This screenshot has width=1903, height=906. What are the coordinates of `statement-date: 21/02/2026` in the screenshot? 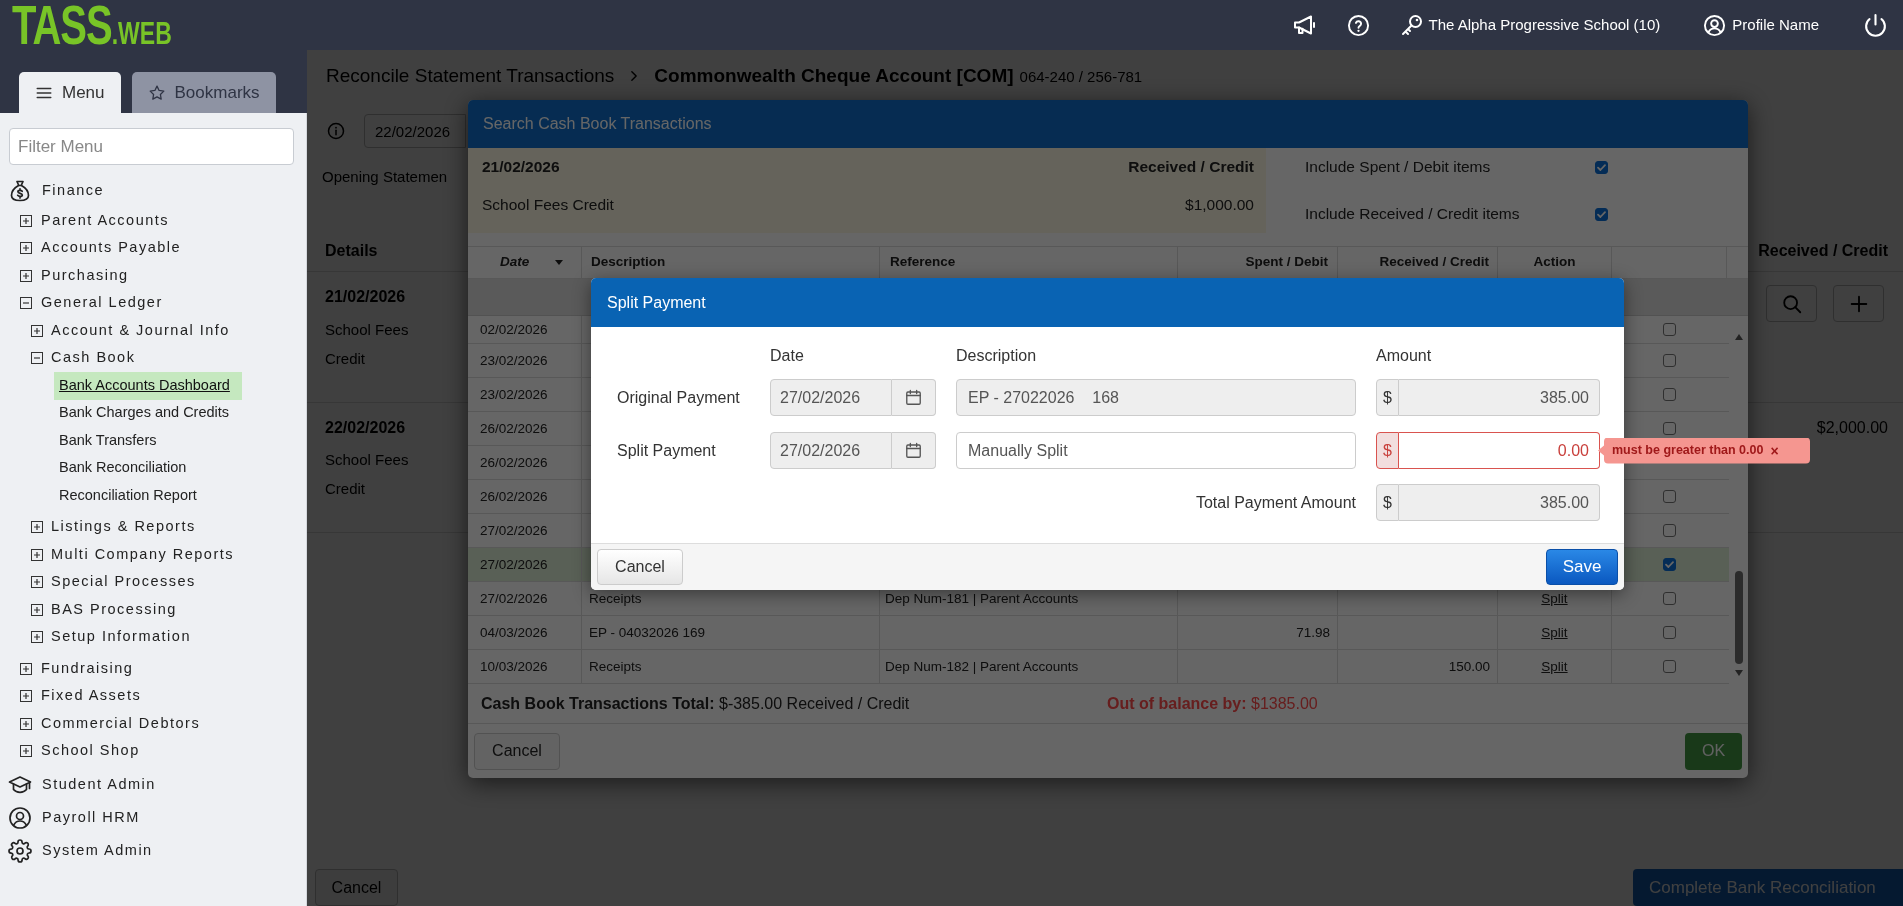 It's located at (366, 297).